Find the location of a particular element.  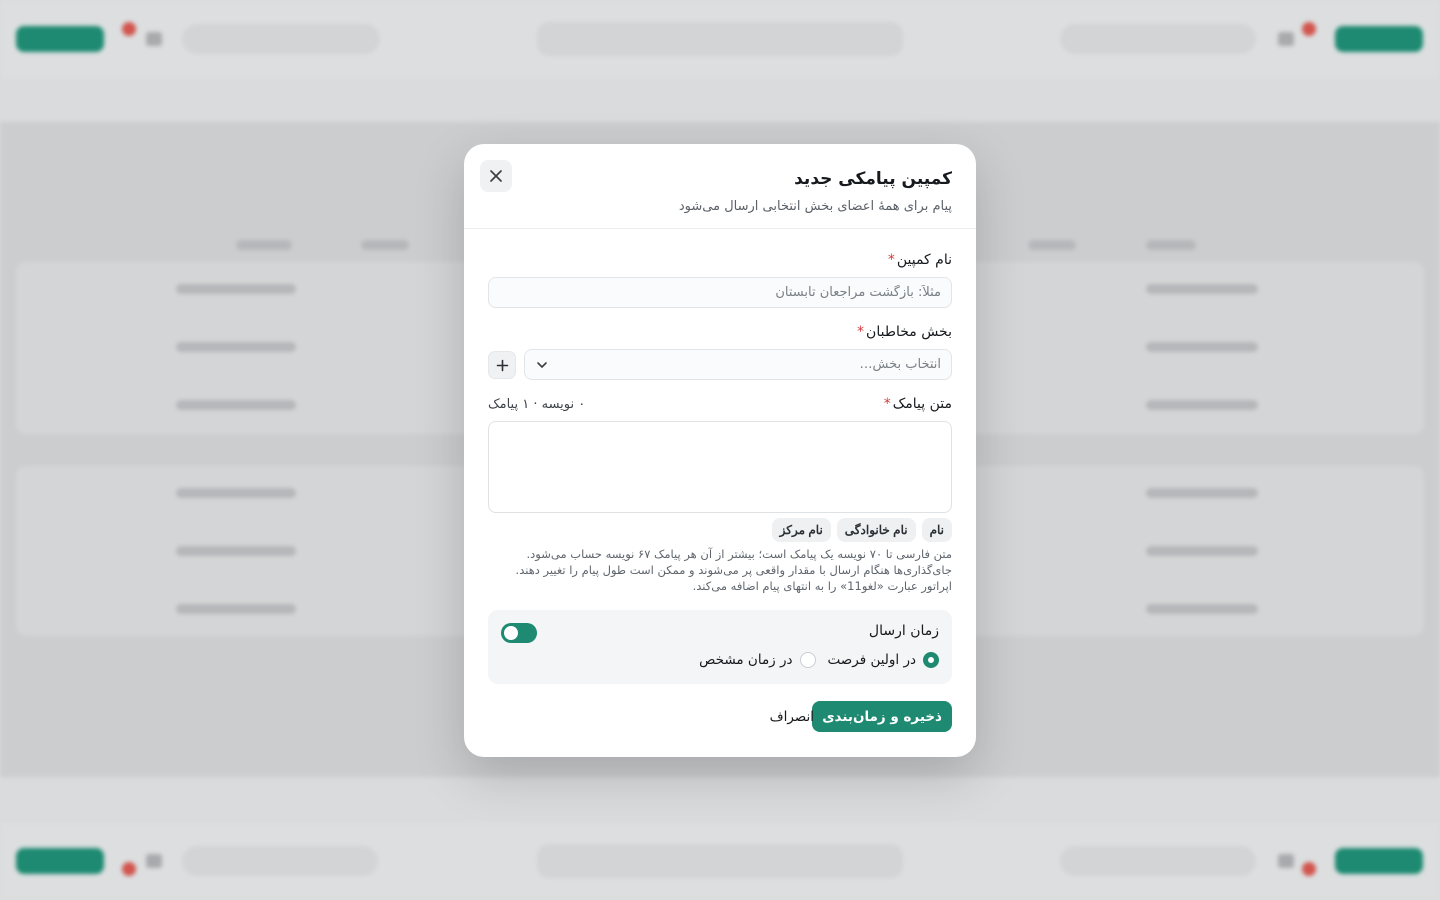

close-icon is located at coordinates (496, 176).